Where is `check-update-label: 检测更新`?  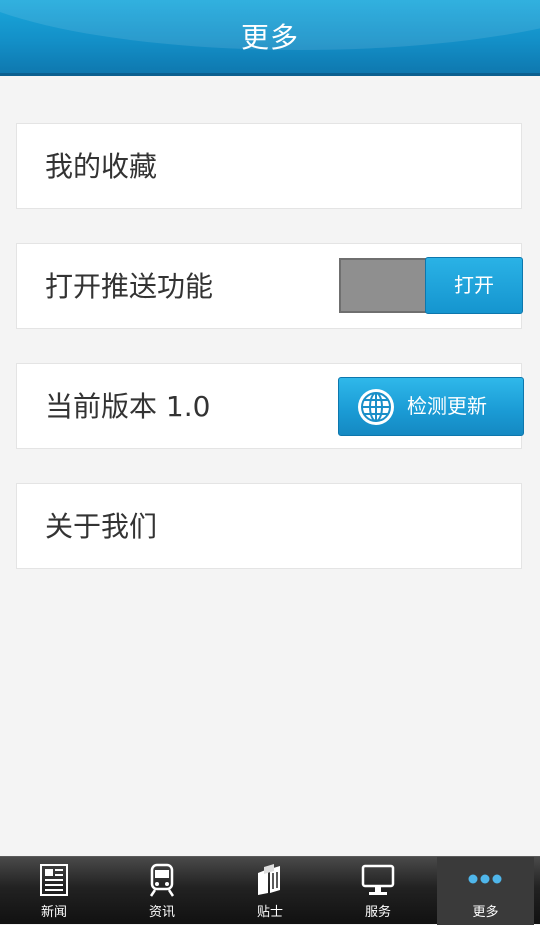 check-update-label: 检测更新 is located at coordinates (447, 406).